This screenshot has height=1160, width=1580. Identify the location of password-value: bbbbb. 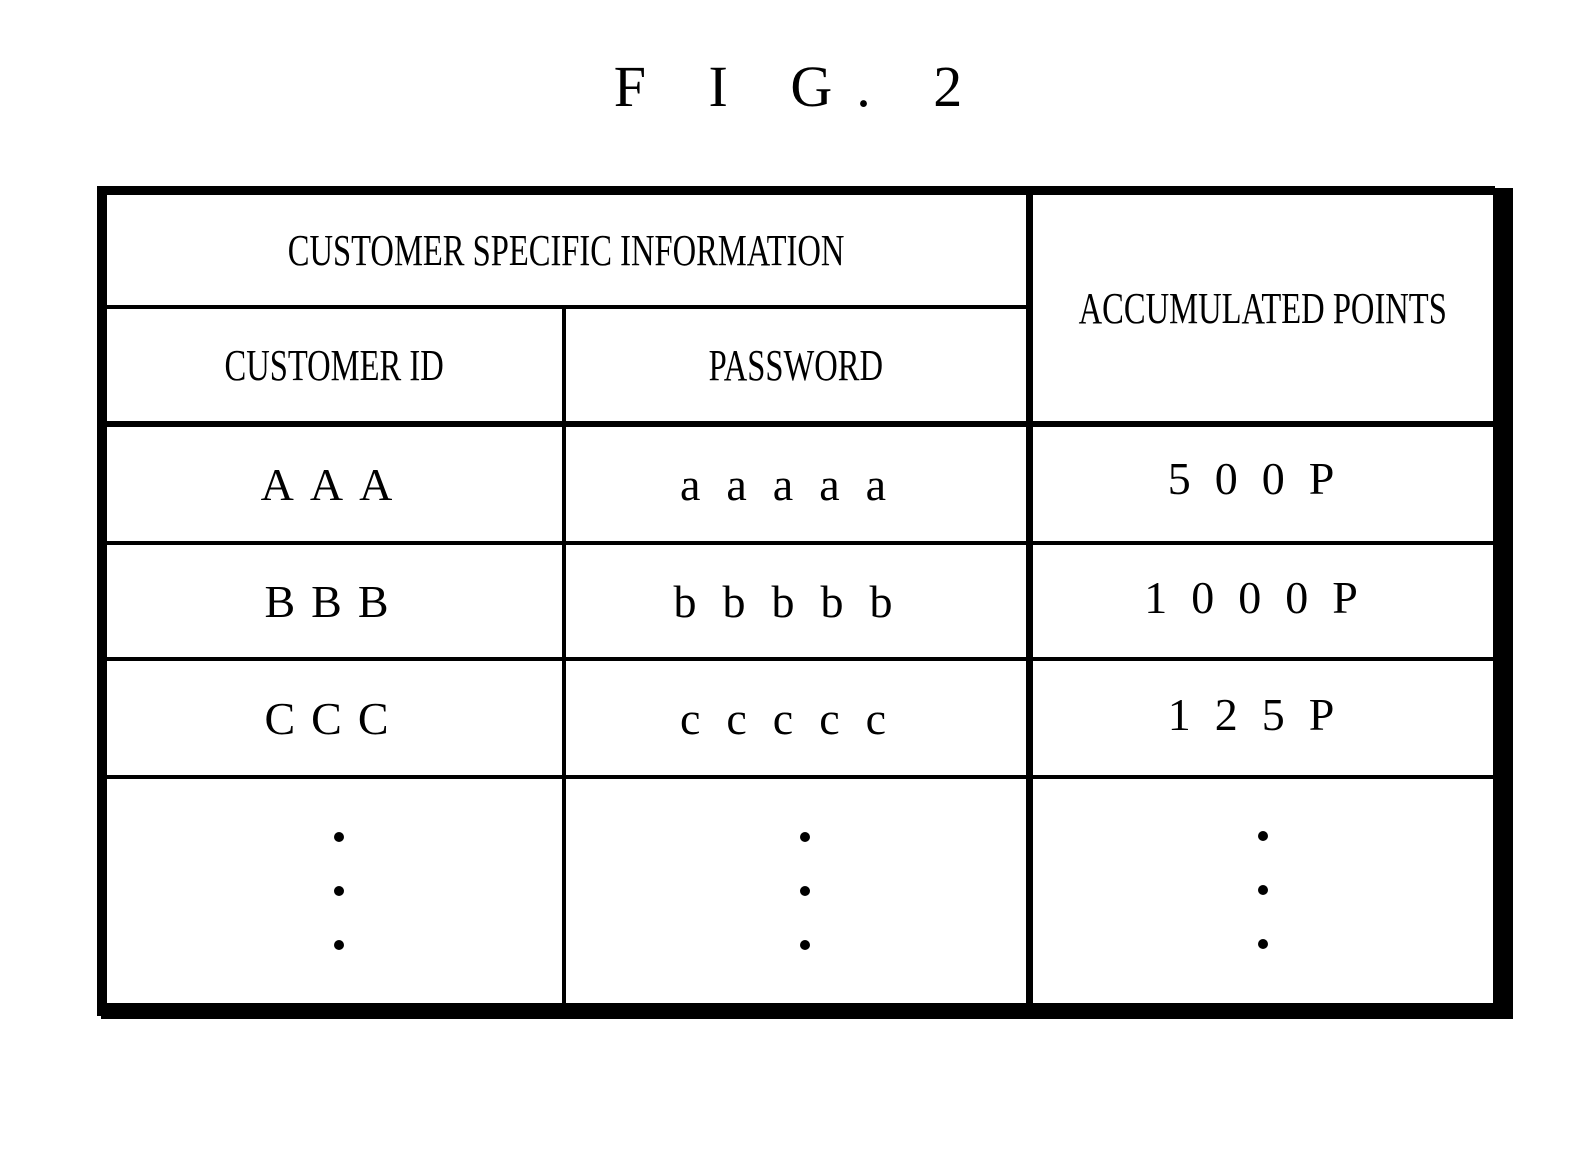
(796, 601).